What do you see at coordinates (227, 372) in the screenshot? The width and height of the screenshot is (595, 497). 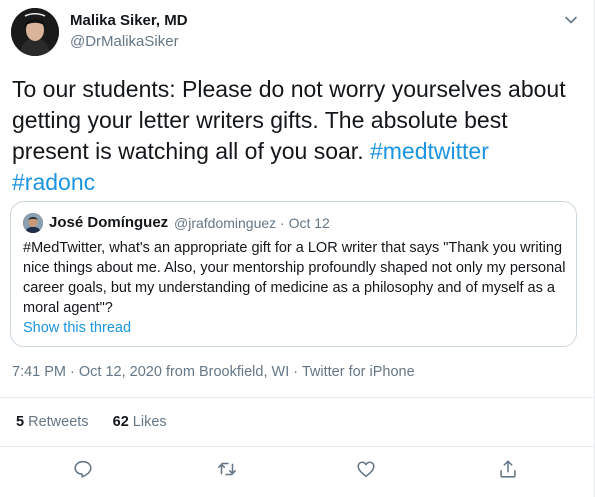 I see `tweet-location: from Brookfield, WI` at bounding box center [227, 372].